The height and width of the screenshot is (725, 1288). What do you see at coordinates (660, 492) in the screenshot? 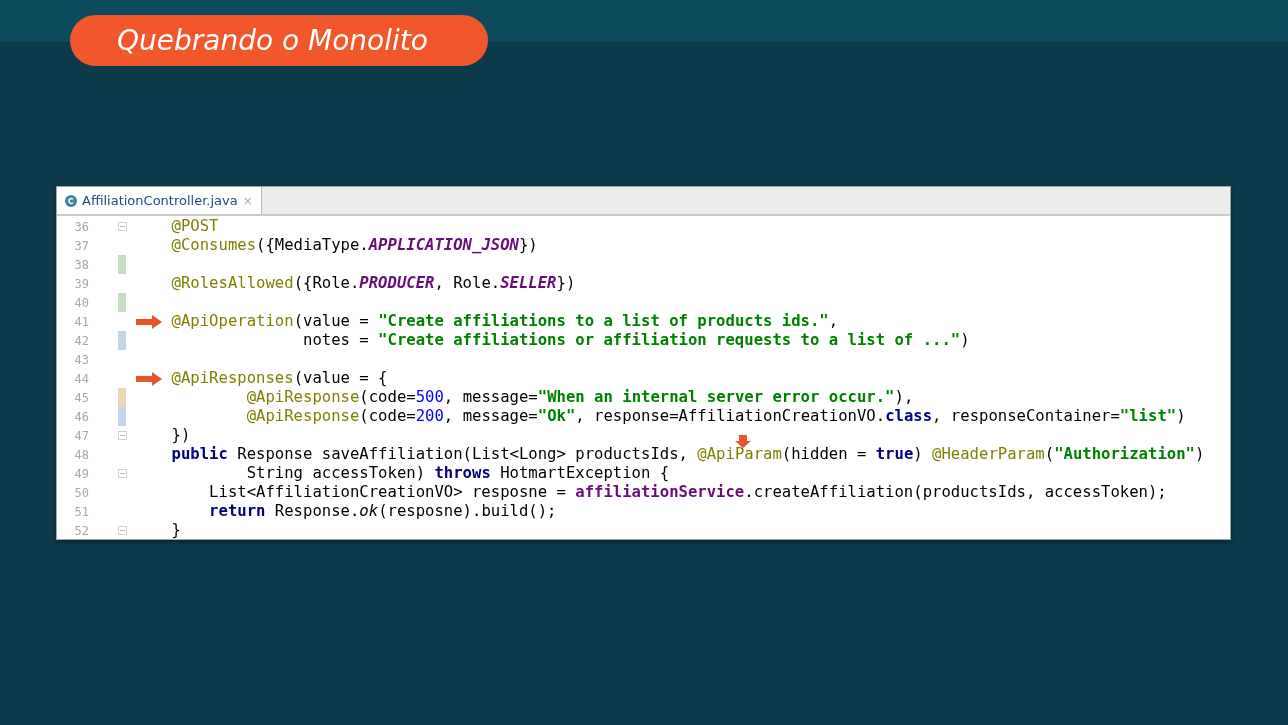
I see `code-token: affiliationService` at bounding box center [660, 492].